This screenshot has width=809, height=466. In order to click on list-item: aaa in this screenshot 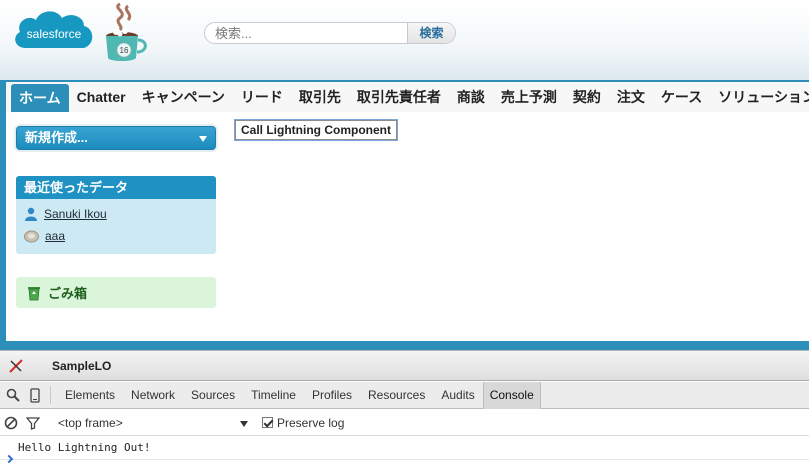, I will do `click(44, 236)`.